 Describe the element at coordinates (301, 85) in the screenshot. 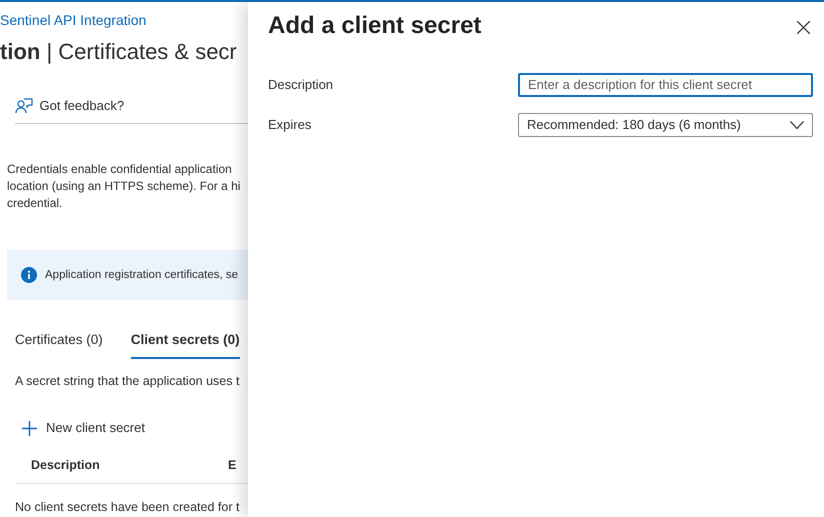

I see `field-label: Description` at that location.